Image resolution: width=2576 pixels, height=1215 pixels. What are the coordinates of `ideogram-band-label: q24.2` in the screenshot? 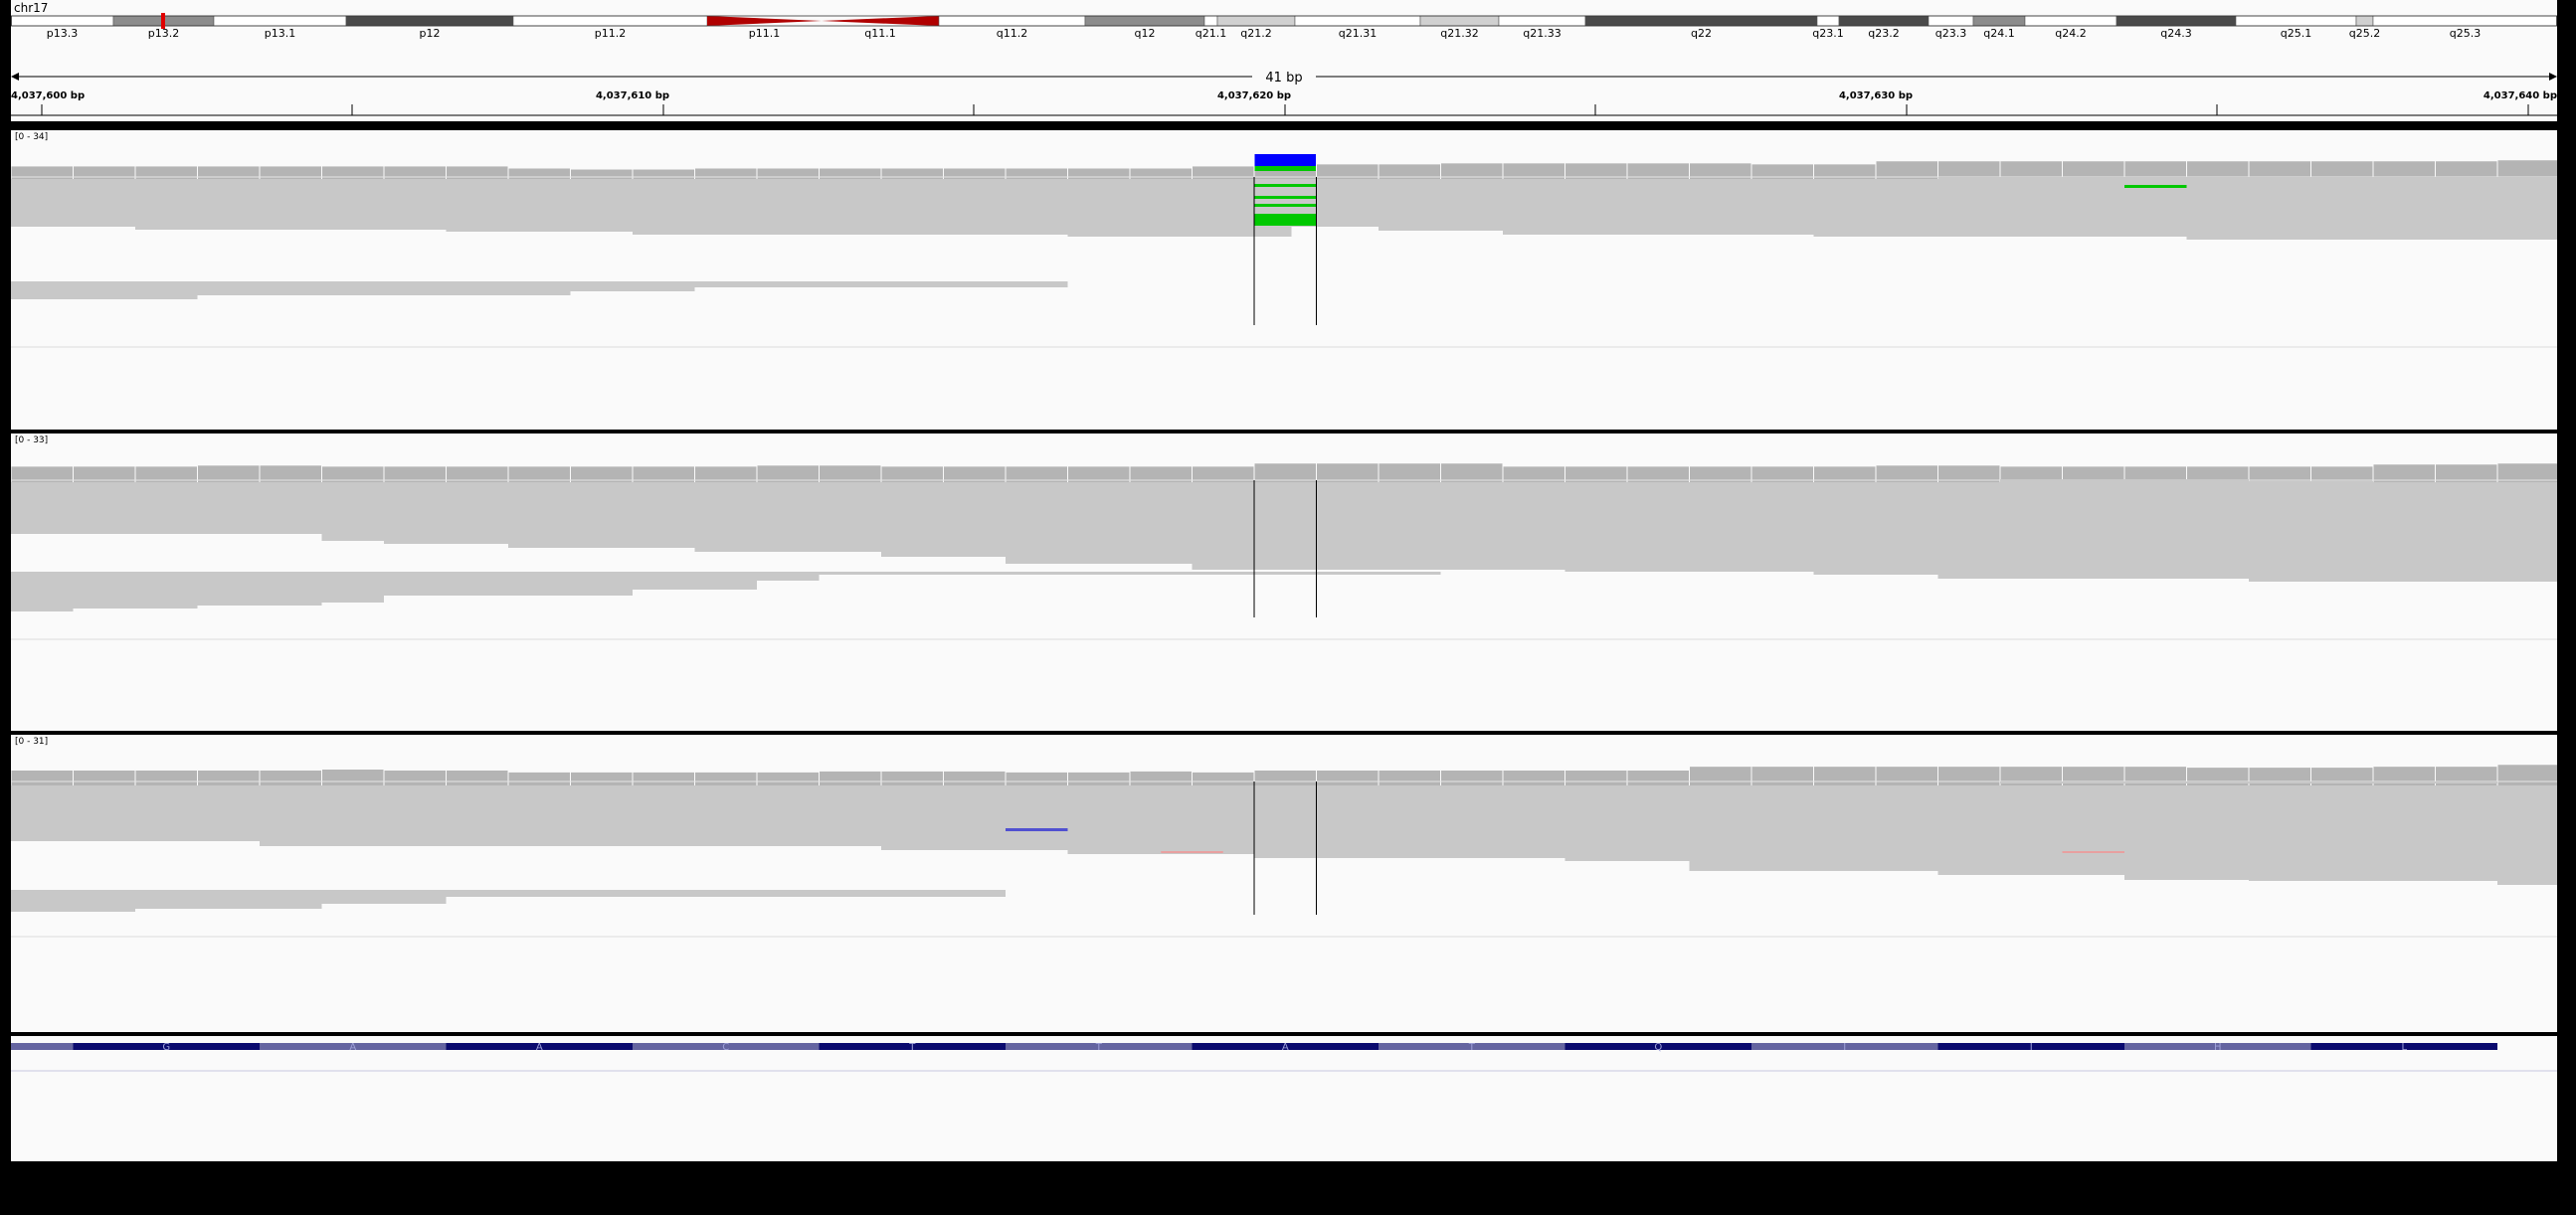 It's located at (2070, 33).